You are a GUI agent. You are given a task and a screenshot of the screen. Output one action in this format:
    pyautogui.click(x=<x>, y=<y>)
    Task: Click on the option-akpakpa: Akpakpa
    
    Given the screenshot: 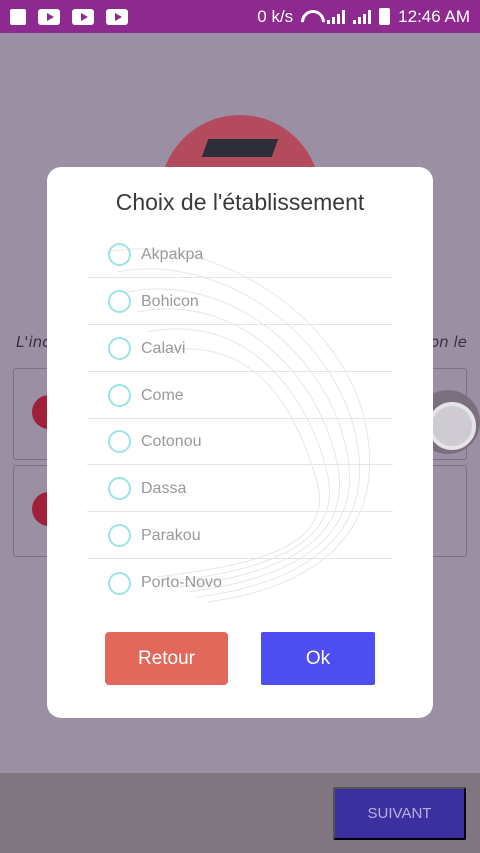 What is the action you would take?
    pyautogui.click(x=240, y=255)
    